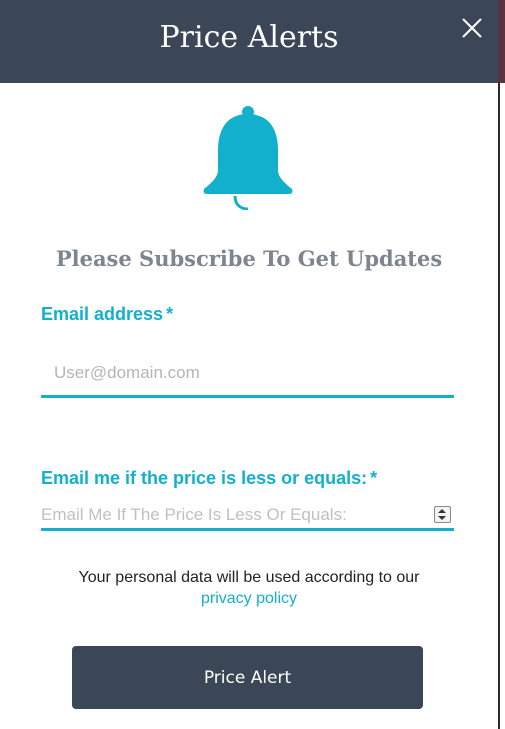 This screenshot has height=729, width=505. Describe the element at coordinates (442, 511) in the screenshot. I see `spinner-up-icon` at that location.